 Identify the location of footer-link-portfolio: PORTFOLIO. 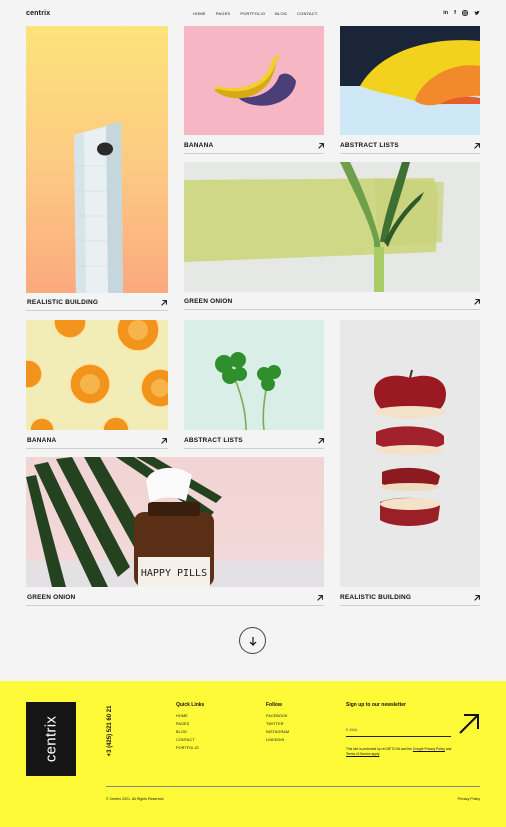
(187, 748).